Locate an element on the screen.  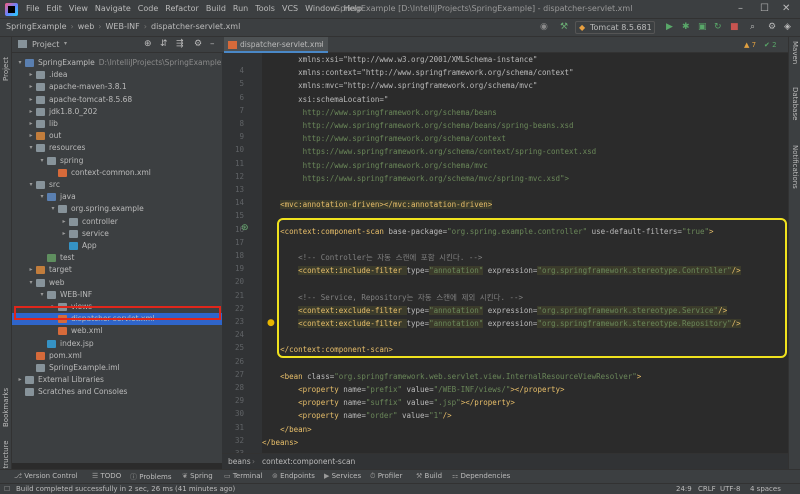
project-panel-title: Project is located at coordinates (45, 44).